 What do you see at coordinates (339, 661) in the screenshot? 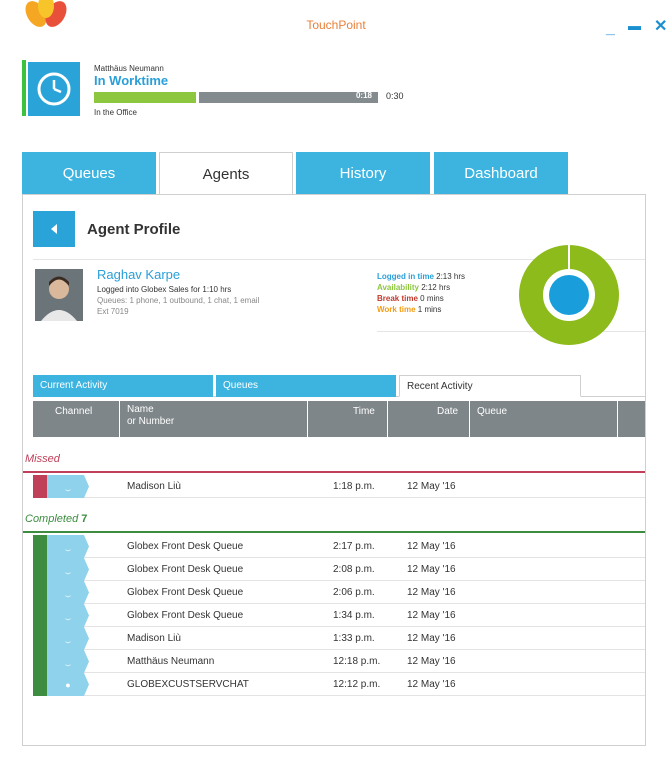
I see `table-row: ⏟ Matthäus Neumann 12:18 p.m. 12 May '16` at bounding box center [339, 661].